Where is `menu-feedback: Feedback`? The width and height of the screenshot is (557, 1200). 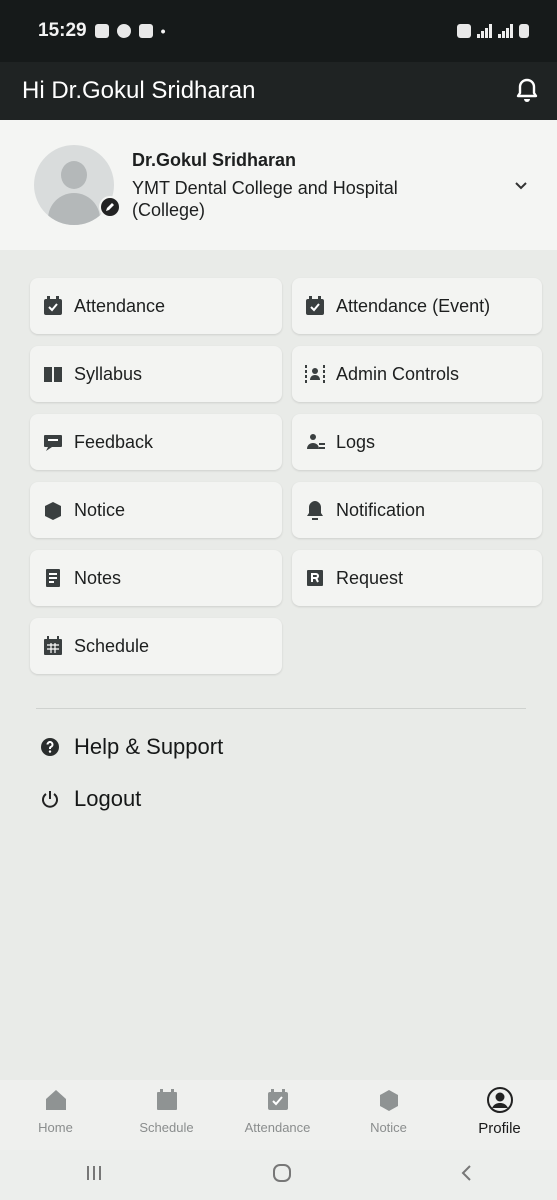
menu-feedback: Feedback is located at coordinates (156, 442).